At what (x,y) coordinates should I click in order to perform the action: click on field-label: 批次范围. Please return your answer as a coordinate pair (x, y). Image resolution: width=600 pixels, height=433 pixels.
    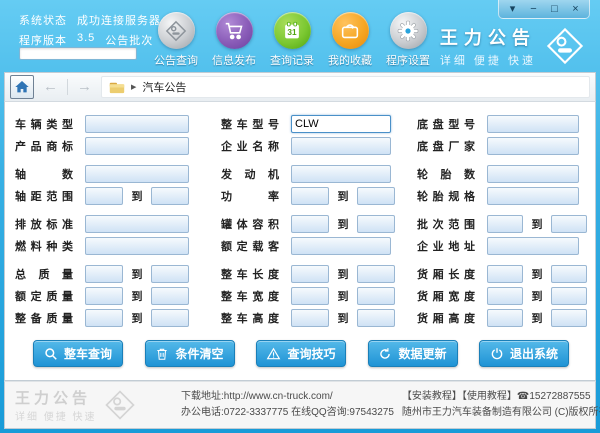
    Looking at the image, I should click on (446, 225).